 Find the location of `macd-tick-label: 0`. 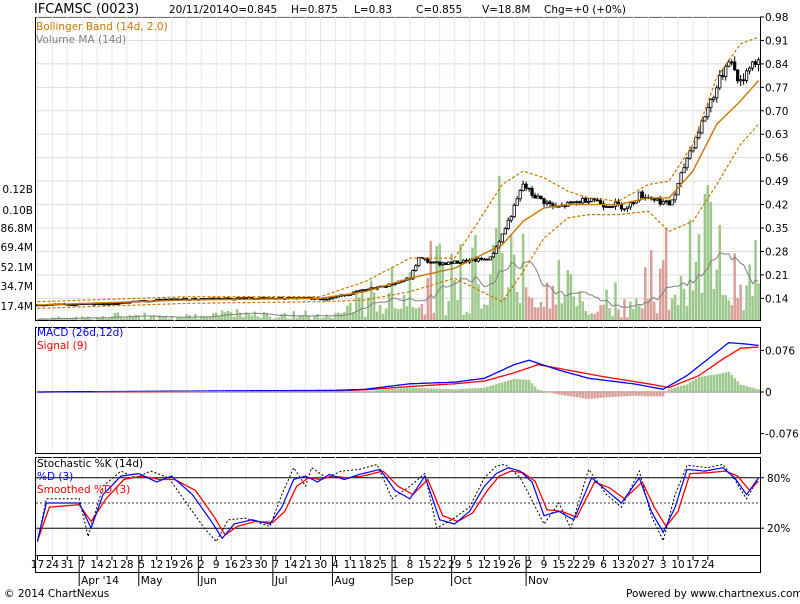

macd-tick-label: 0 is located at coordinates (768, 393).